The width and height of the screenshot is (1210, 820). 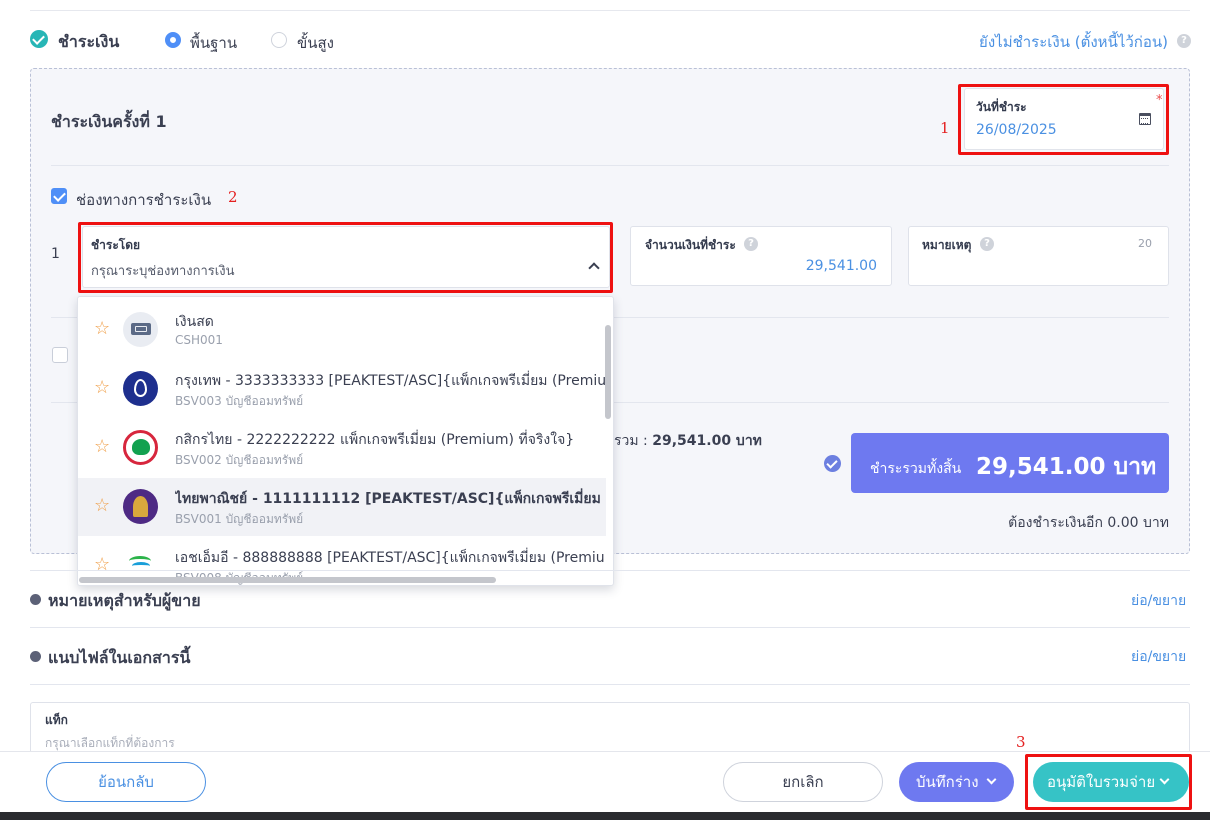 I want to click on help-icon: ?, so click(x=1184, y=41).